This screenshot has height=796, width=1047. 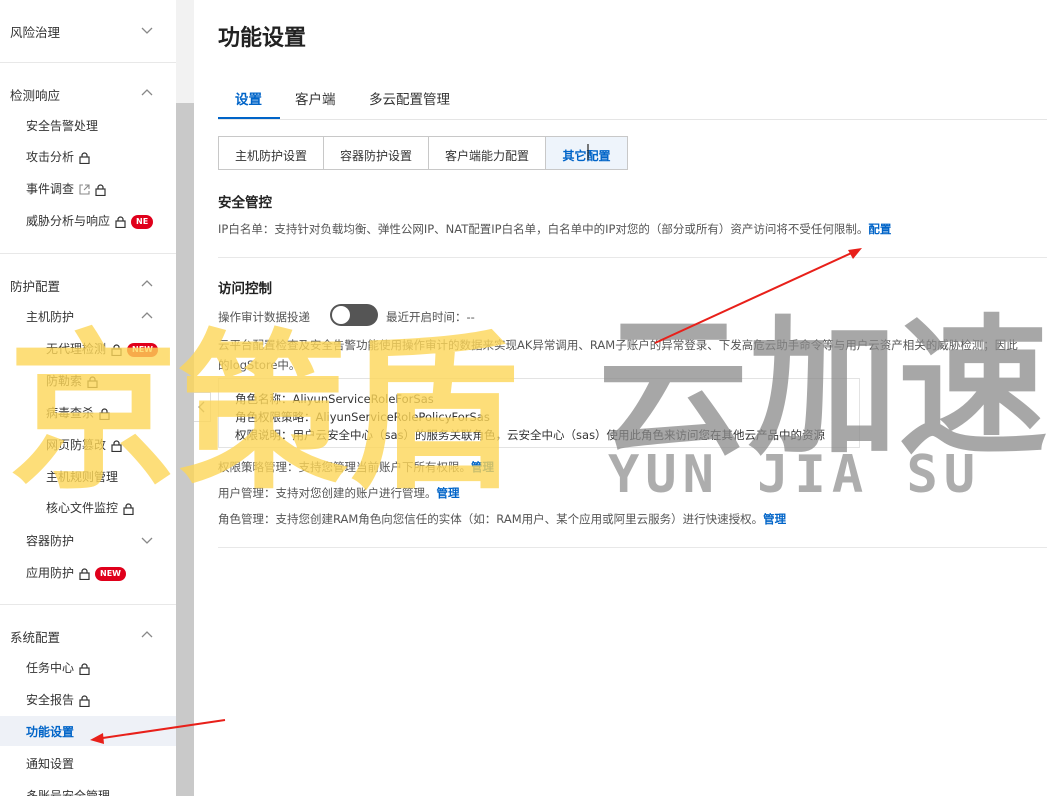 What do you see at coordinates (259, 365) in the screenshot?
I see `audit-desc-line2: 的logStore中。` at bounding box center [259, 365].